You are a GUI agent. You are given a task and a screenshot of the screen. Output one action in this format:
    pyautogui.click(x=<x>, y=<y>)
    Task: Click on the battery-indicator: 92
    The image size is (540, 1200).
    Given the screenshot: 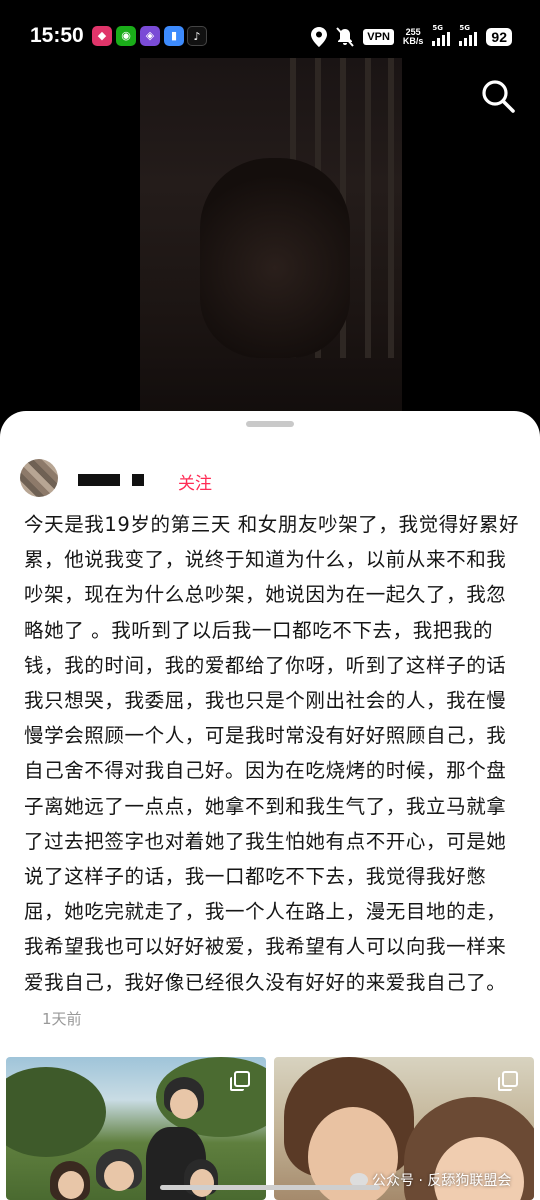 What is the action you would take?
    pyautogui.click(x=499, y=37)
    